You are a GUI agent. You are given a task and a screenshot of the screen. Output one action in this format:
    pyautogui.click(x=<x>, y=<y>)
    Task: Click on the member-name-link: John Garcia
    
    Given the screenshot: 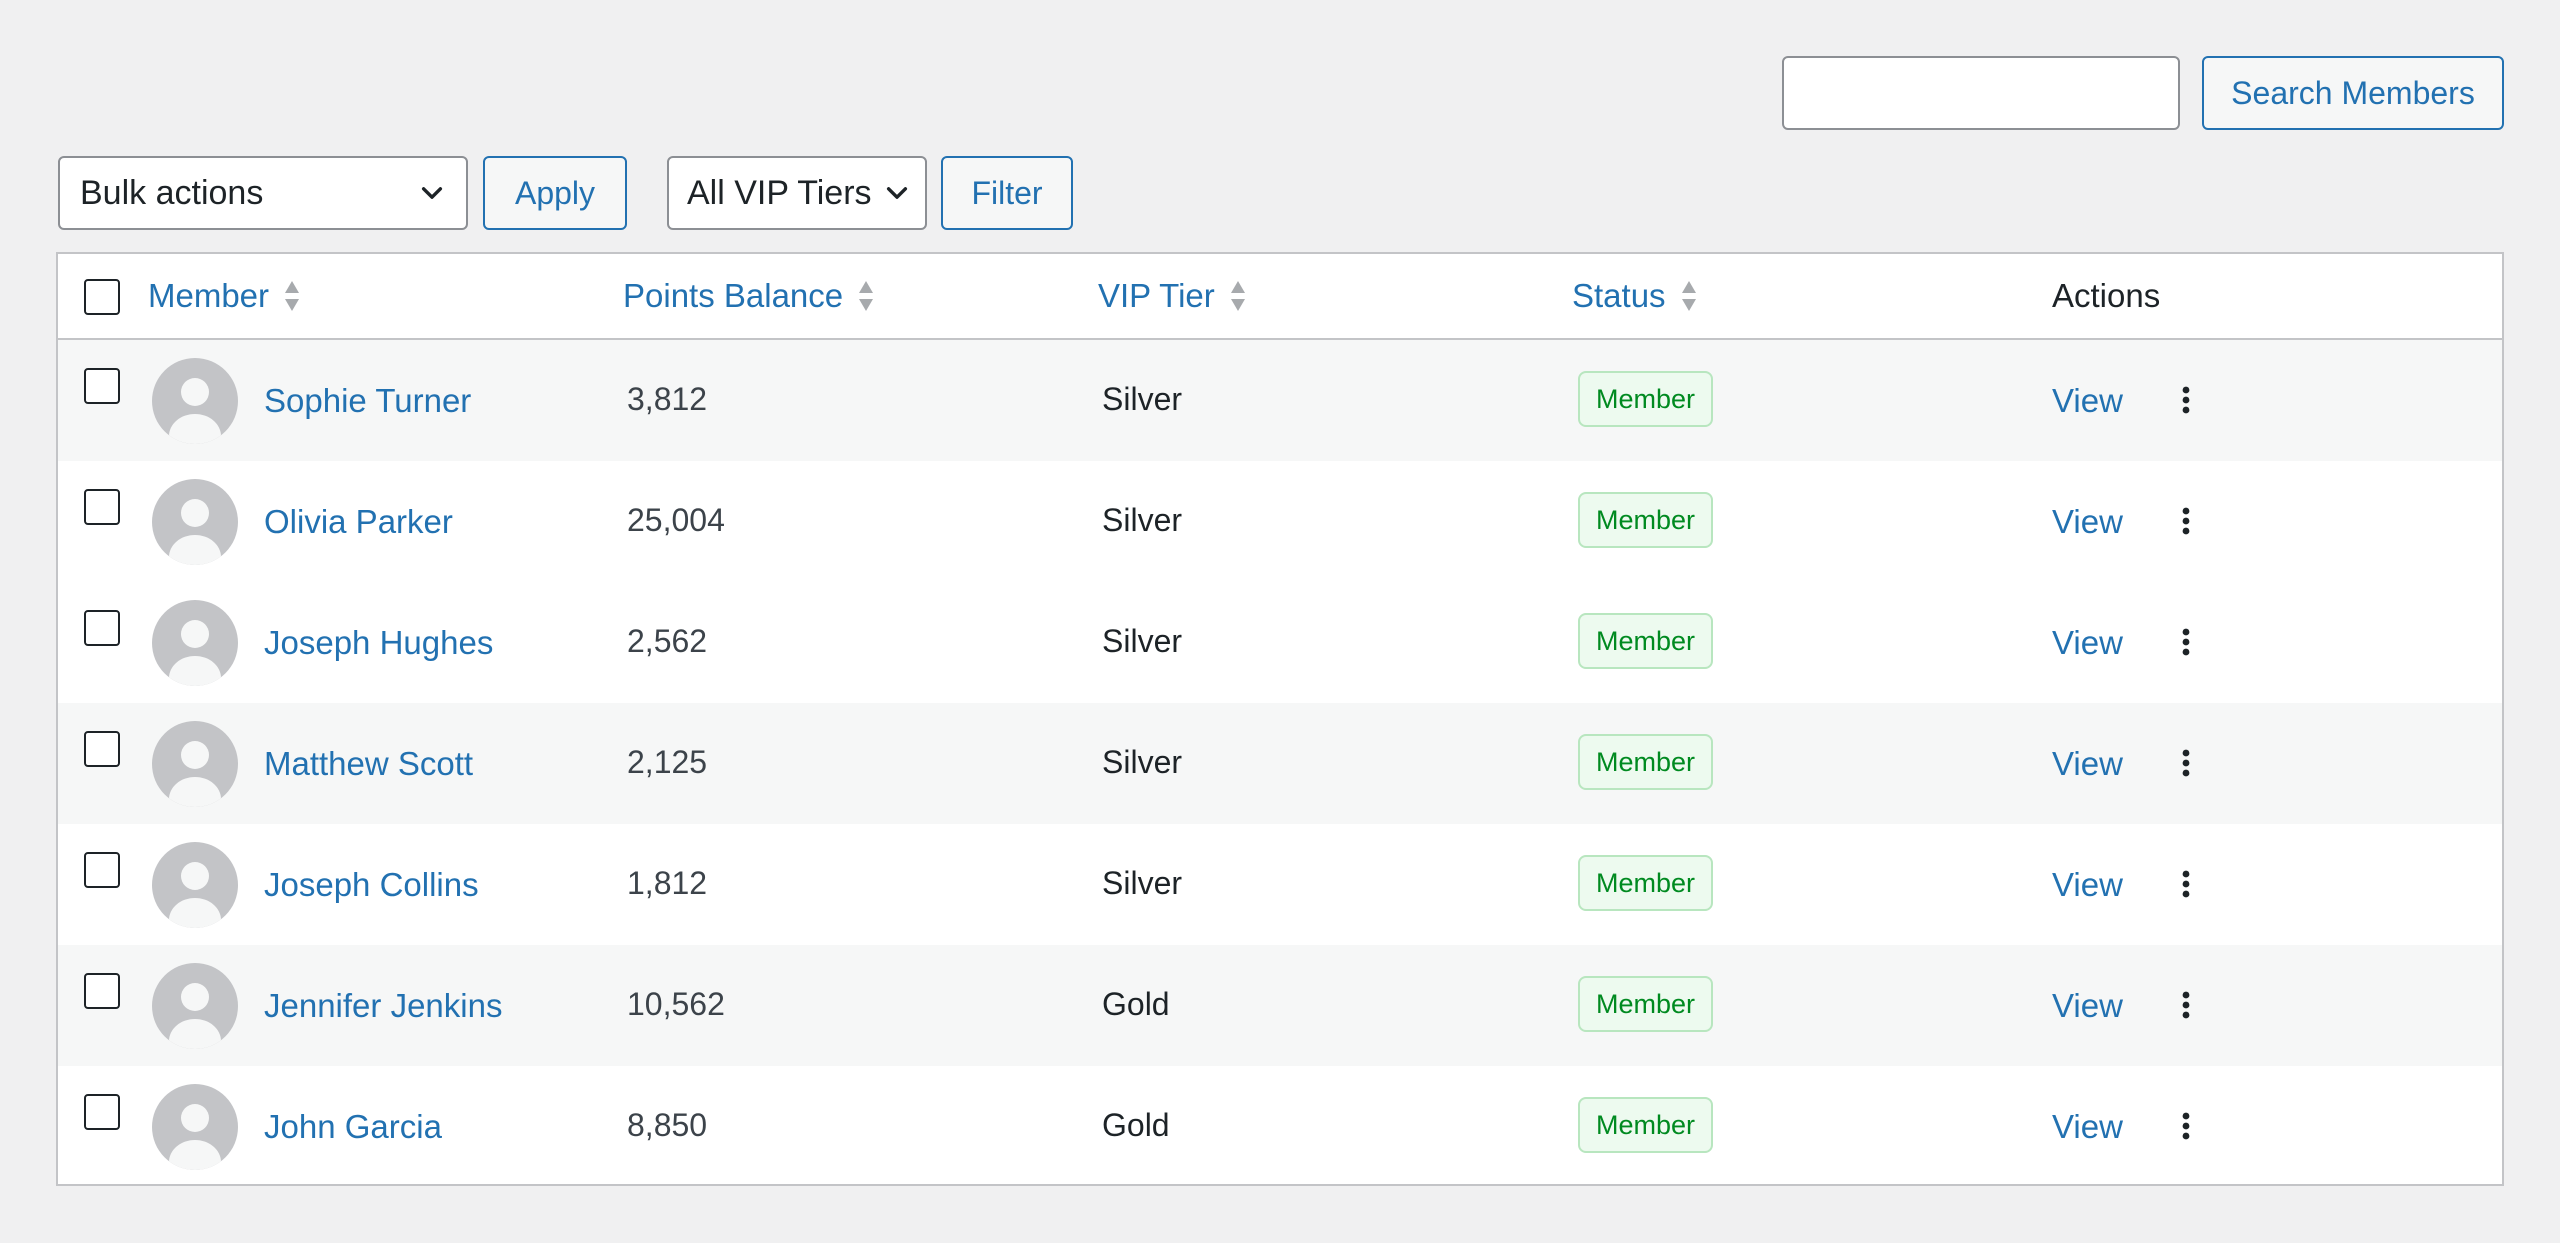 What is the action you would take?
    pyautogui.click(x=353, y=1126)
    